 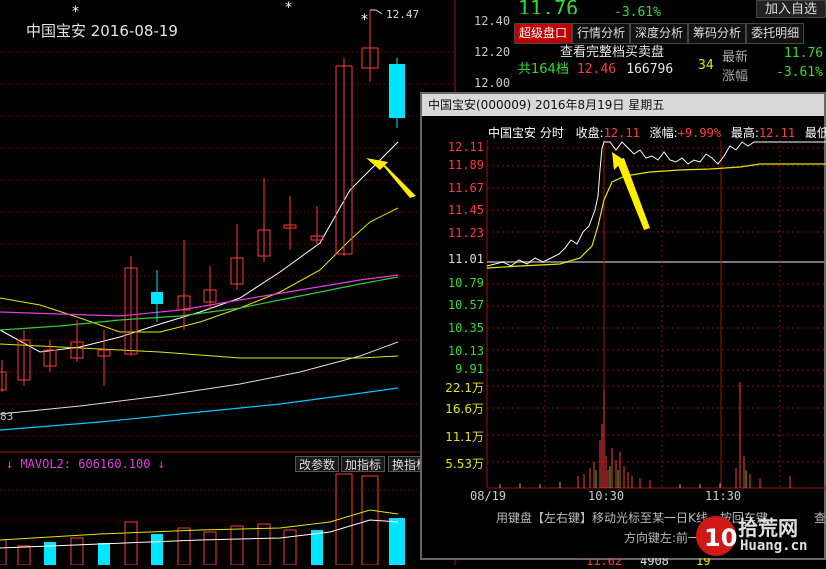 I want to click on svg-text: 10, so click(x=720, y=538).